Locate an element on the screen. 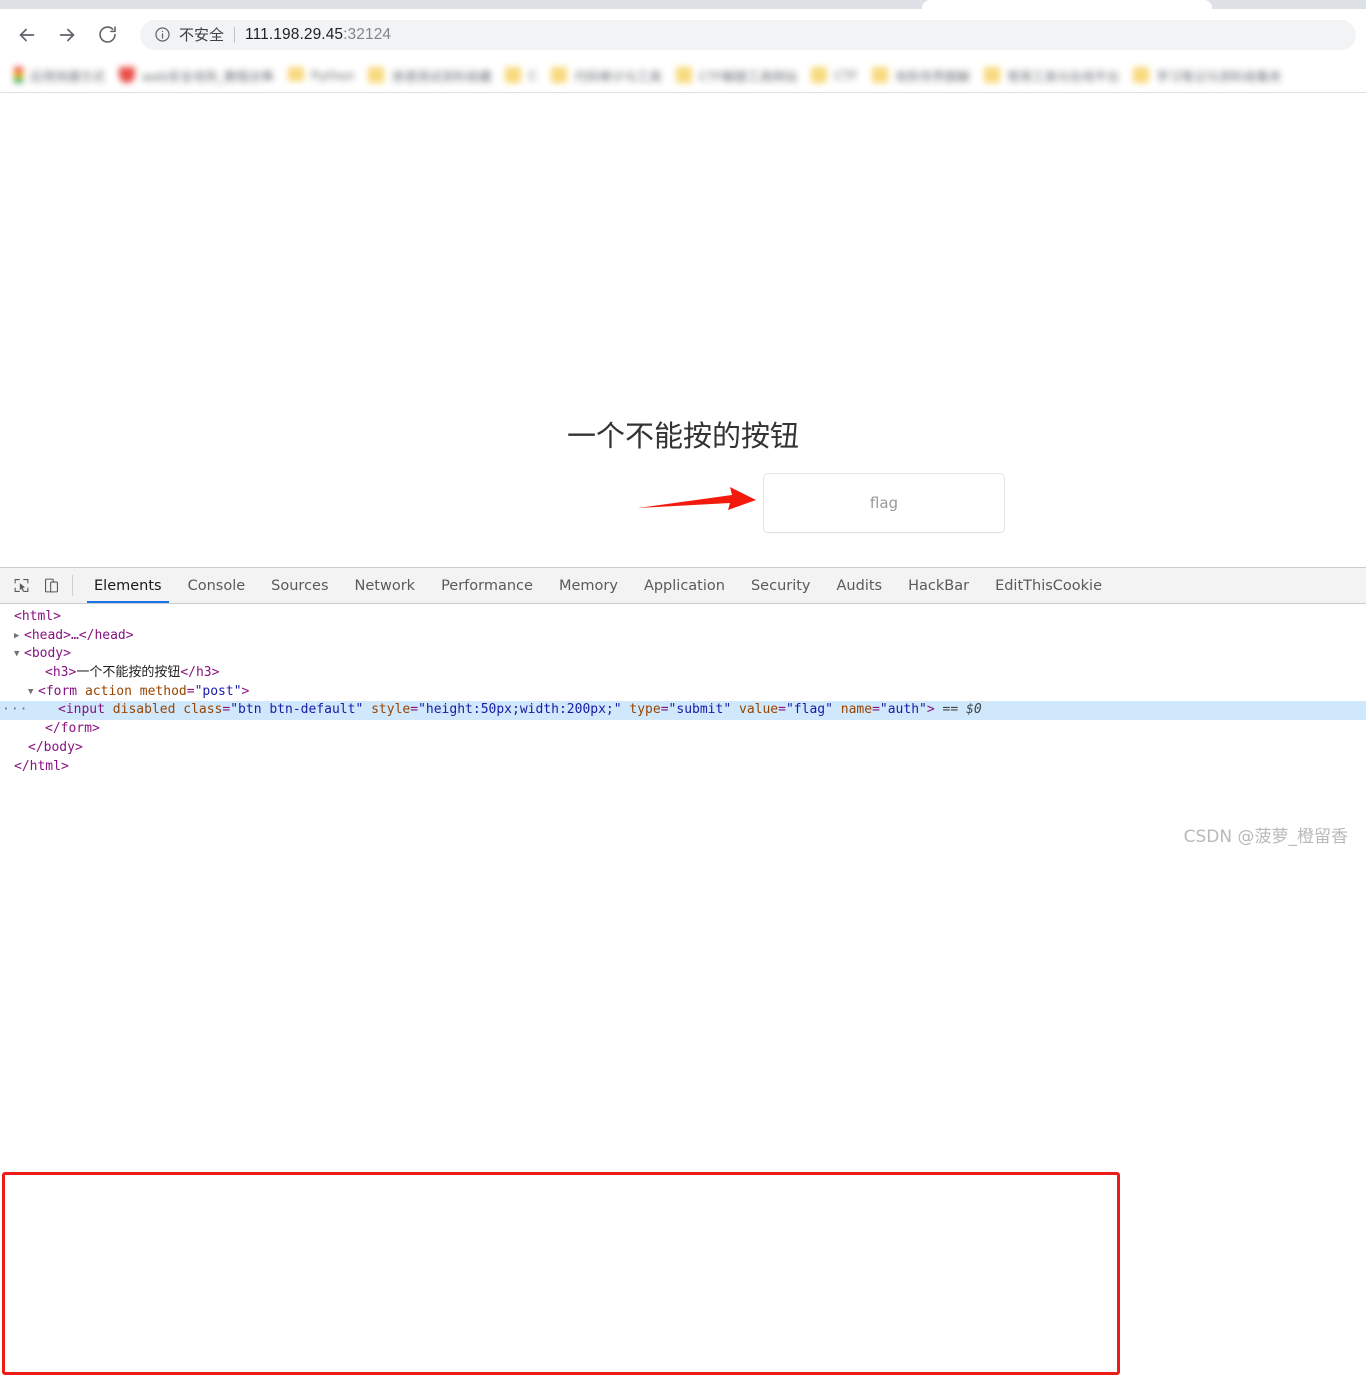 The image size is (1366, 1375). address-bar: 不安全 111.198.29.45:32124 is located at coordinates (748, 34).